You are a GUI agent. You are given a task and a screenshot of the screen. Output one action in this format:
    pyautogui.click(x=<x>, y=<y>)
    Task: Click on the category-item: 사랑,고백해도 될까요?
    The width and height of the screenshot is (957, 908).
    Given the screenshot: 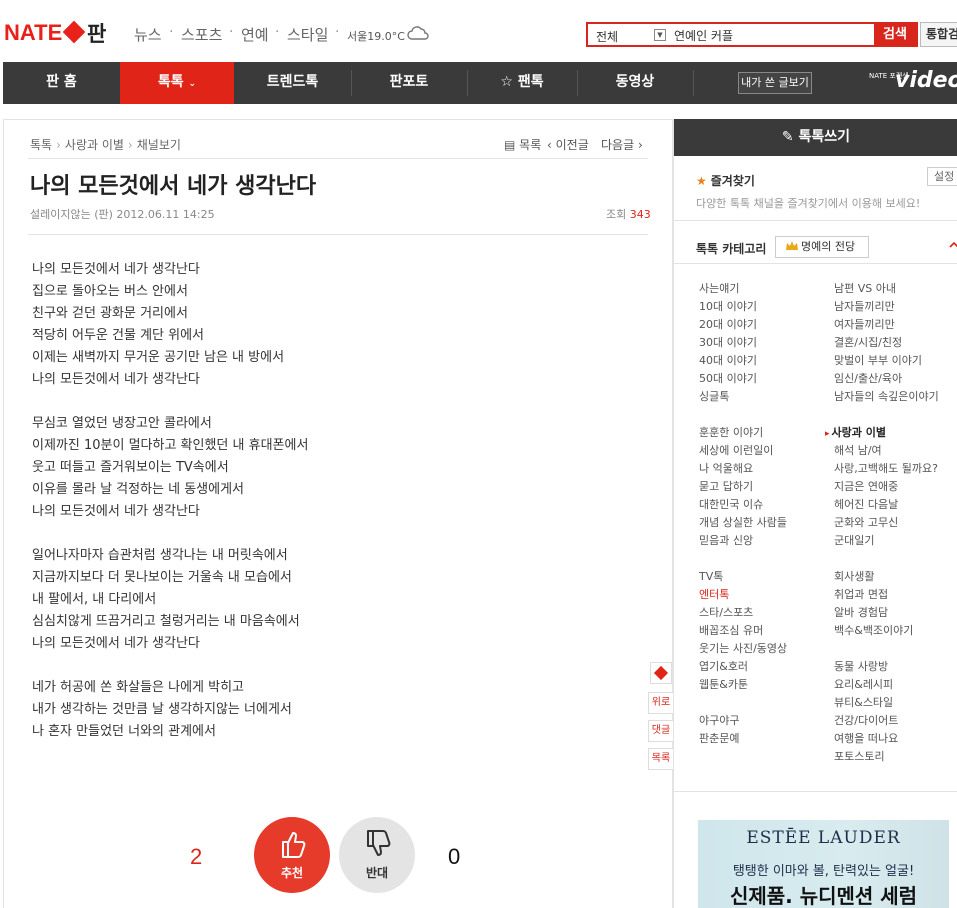 What is the action you would take?
    pyautogui.click(x=886, y=469)
    